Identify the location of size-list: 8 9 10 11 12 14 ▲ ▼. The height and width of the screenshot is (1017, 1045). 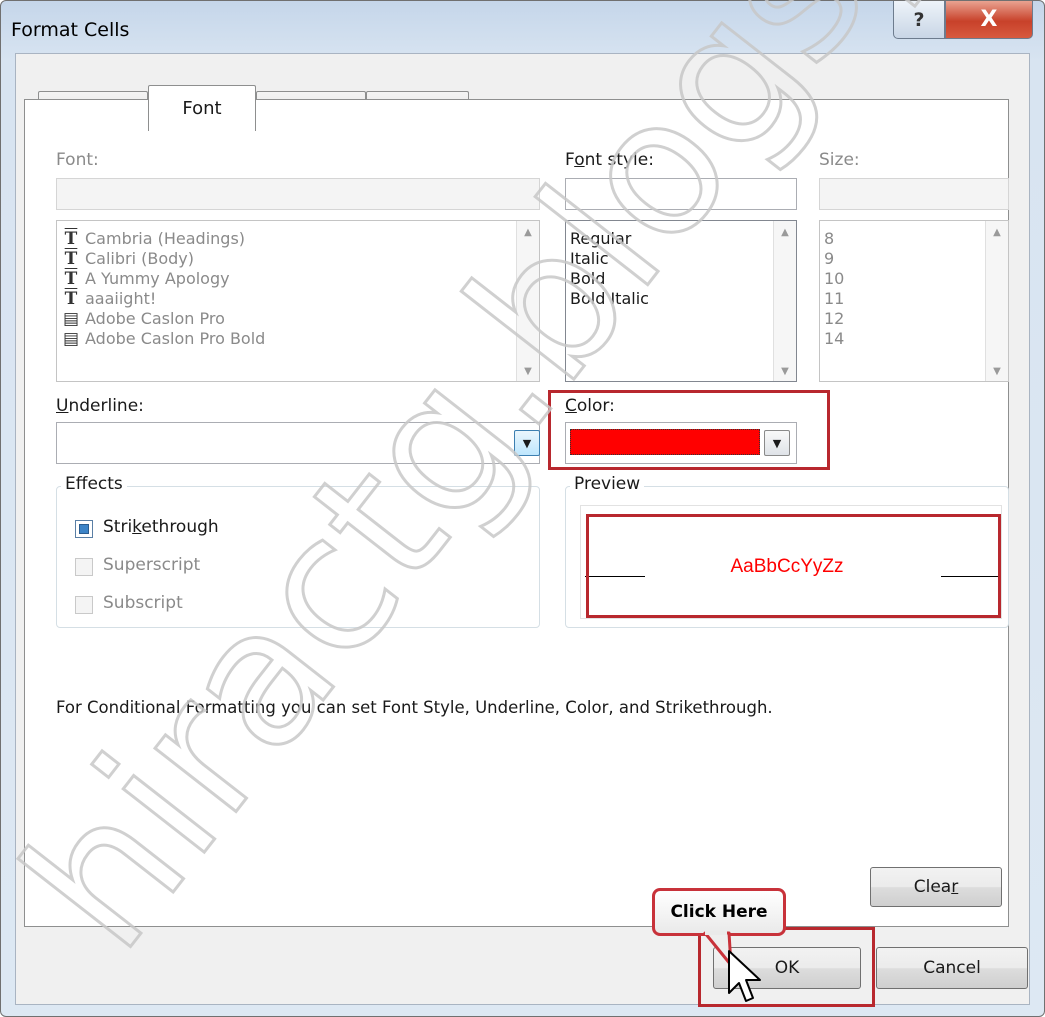
(914, 301).